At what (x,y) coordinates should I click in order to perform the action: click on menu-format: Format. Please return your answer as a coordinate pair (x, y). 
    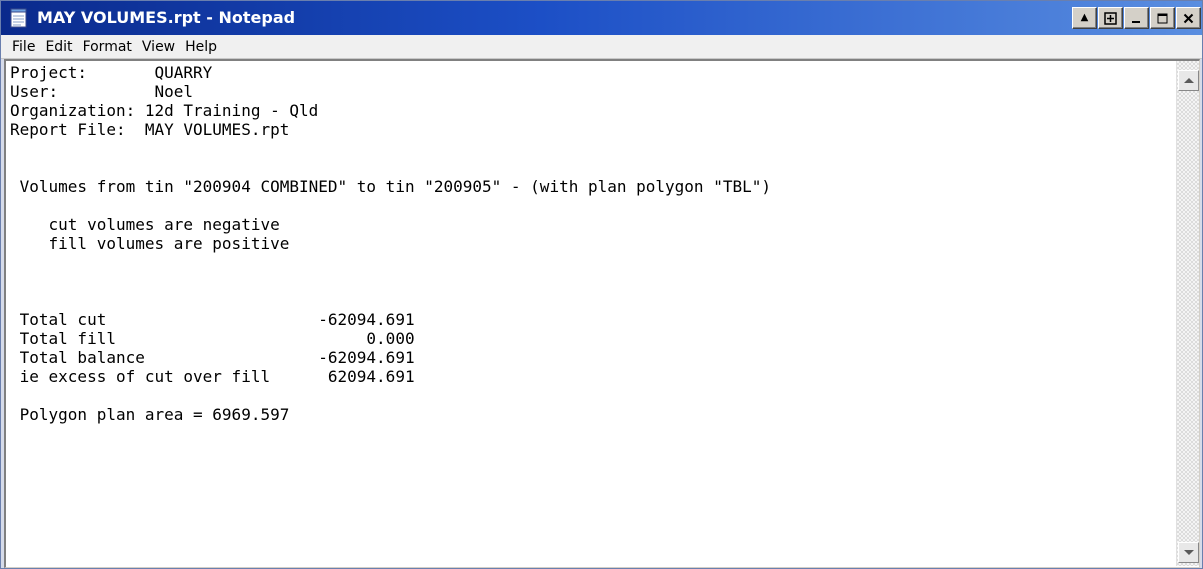
    Looking at the image, I should click on (108, 47).